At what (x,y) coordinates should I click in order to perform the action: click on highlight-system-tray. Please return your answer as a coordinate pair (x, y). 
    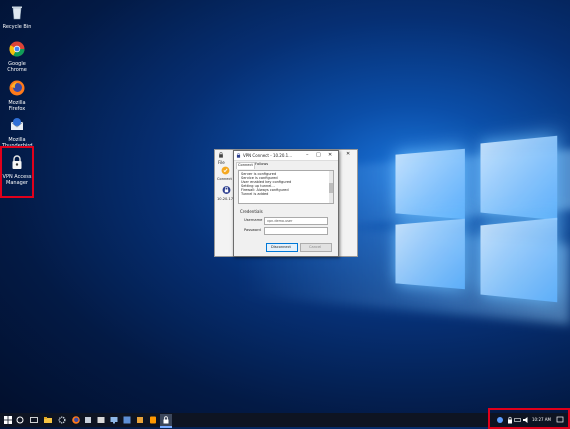
    Looking at the image, I should click on (529, 418).